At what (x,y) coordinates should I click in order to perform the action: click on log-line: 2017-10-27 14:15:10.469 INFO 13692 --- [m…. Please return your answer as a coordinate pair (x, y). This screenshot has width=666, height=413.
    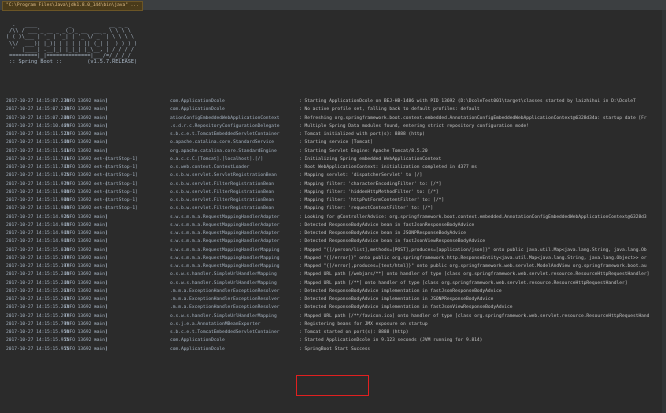
    Looking at the image, I should click on (336, 127).